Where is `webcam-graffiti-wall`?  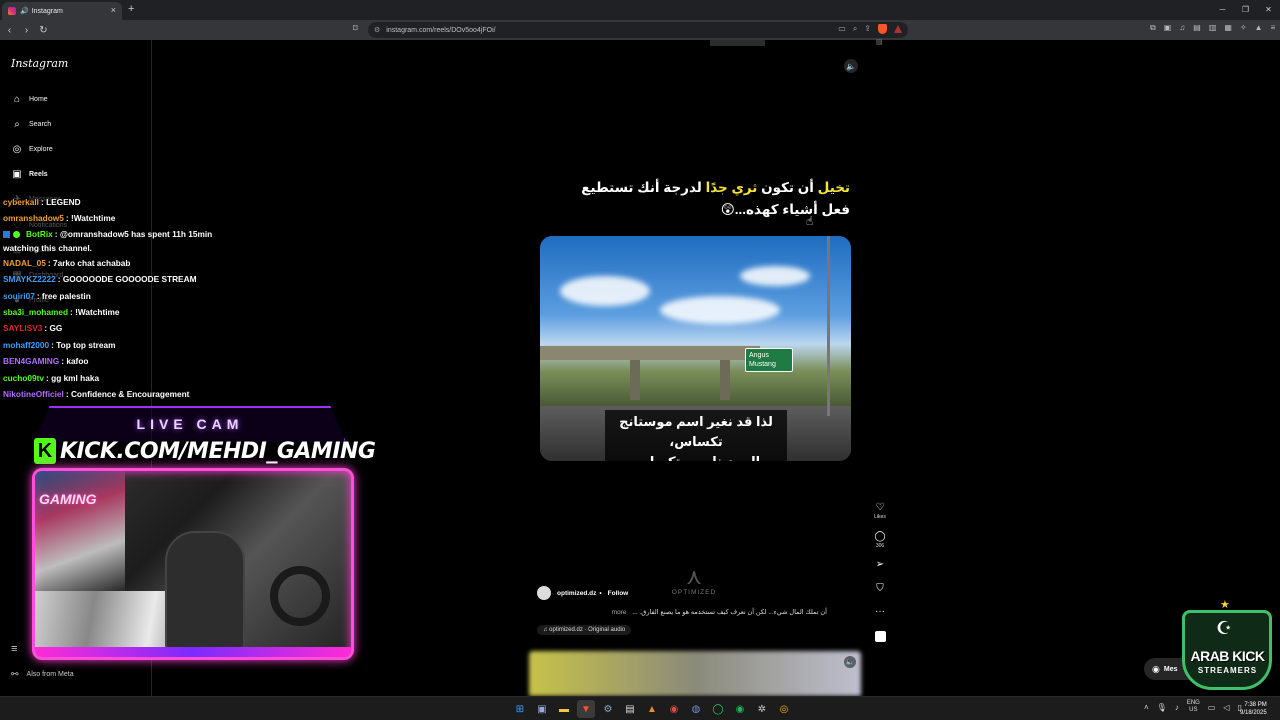
webcam-graffiti-wall is located at coordinates (80, 531).